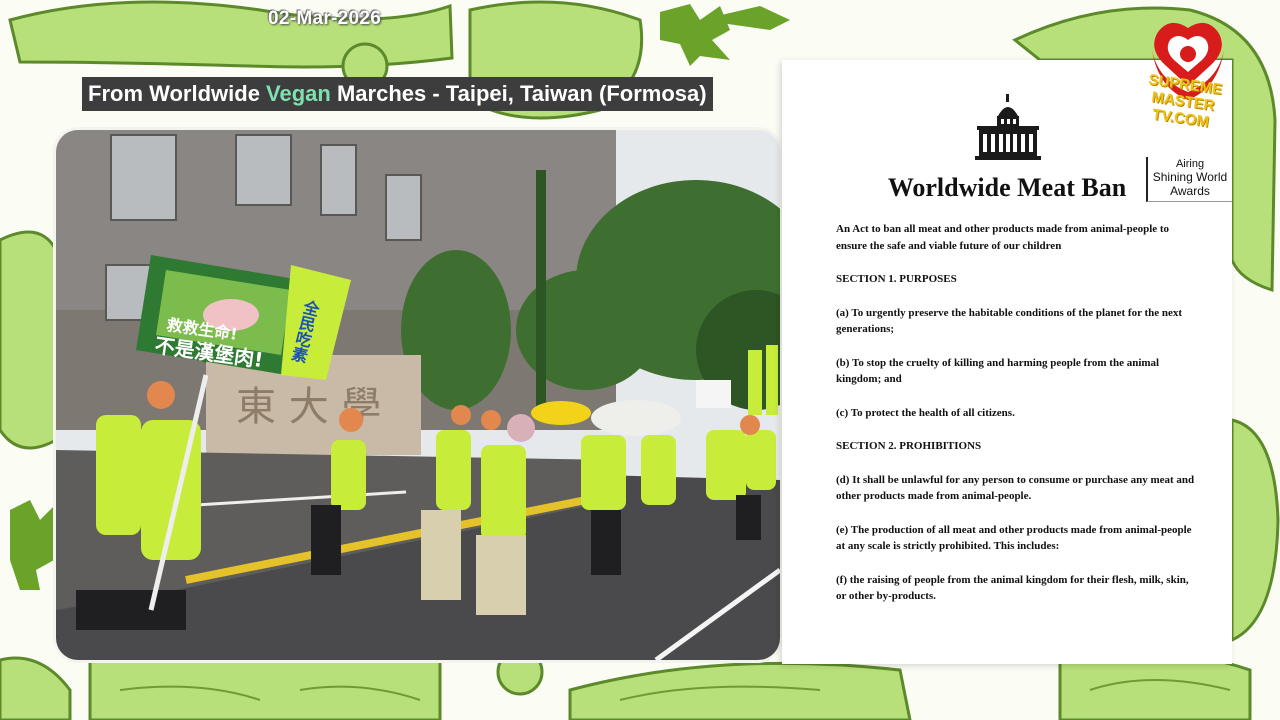 This screenshot has width=1280, height=720. What do you see at coordinates (518, 93) in the screenshot?
I see `headline-text-2: Marches - Taipei, Taiwan (Formosa)` at bounding box center [518, 93].